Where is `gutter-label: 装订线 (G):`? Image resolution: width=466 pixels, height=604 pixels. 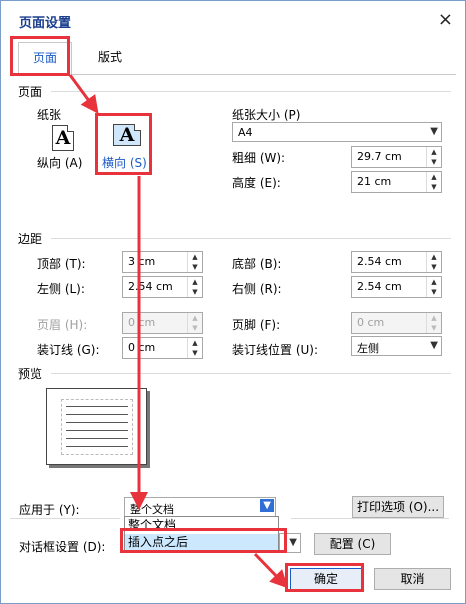 gutter-label: 装订线 (G): is located at coordinates (68, 350).